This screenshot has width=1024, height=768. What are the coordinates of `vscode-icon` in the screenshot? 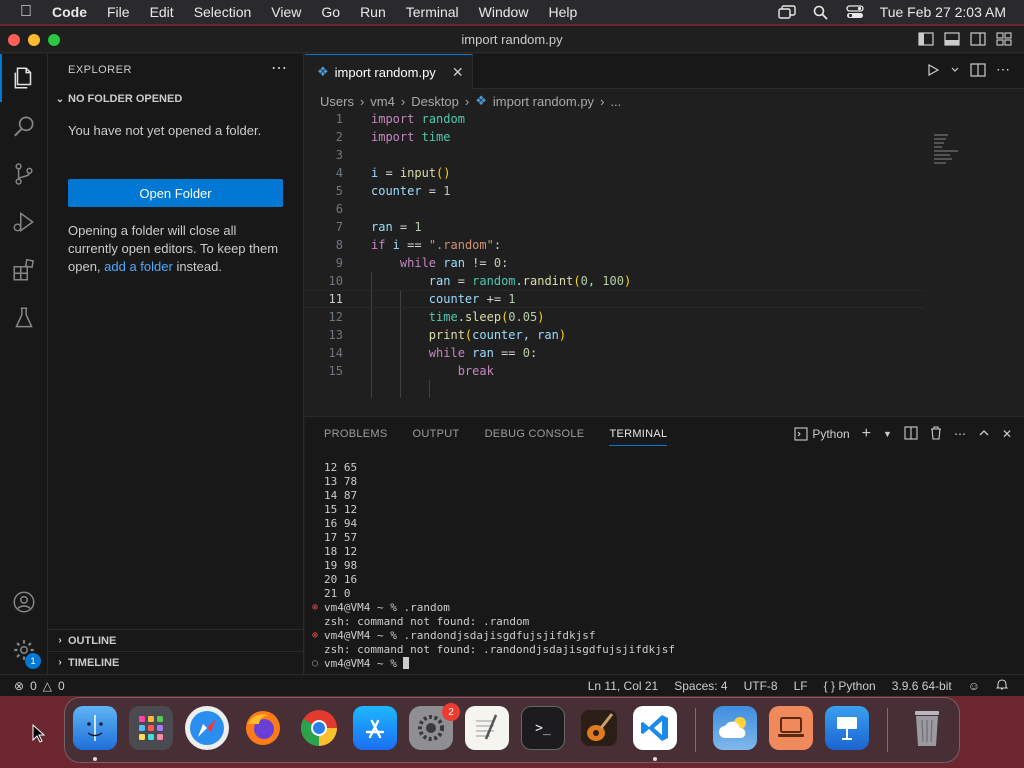 It's located at (655, 728).